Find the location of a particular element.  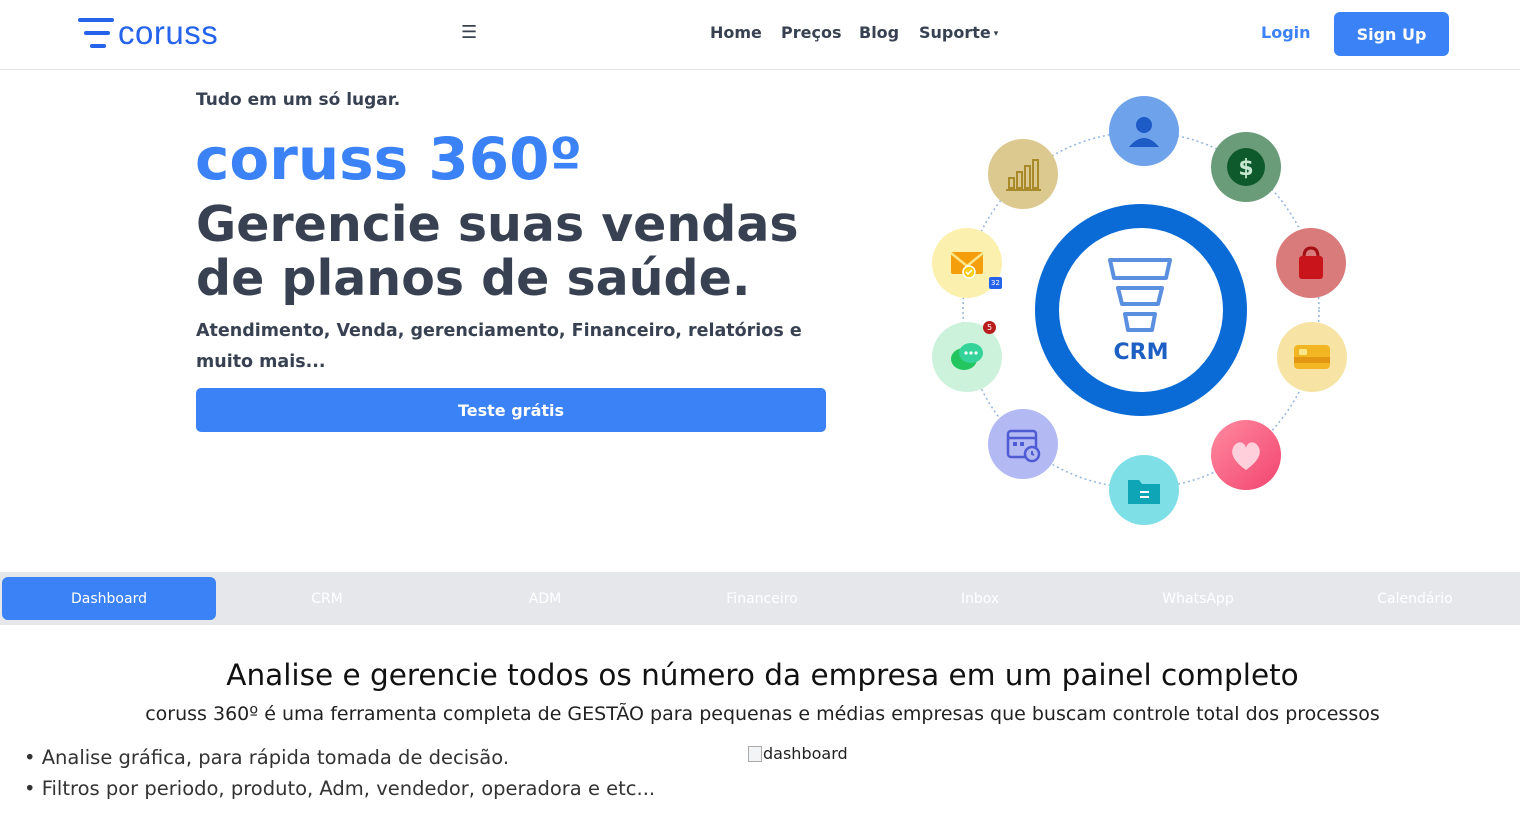

mail-count-badge: 32 is located at coordinates (995, 283).